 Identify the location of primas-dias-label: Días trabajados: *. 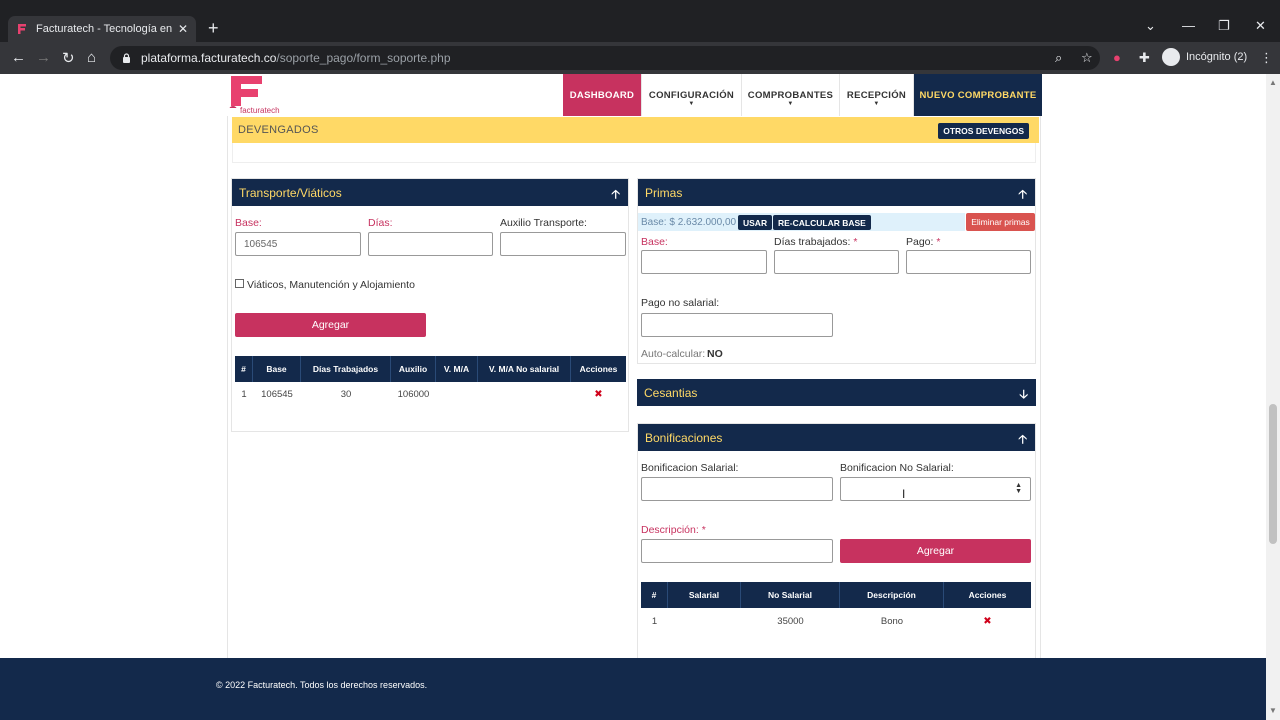
(815, 242).